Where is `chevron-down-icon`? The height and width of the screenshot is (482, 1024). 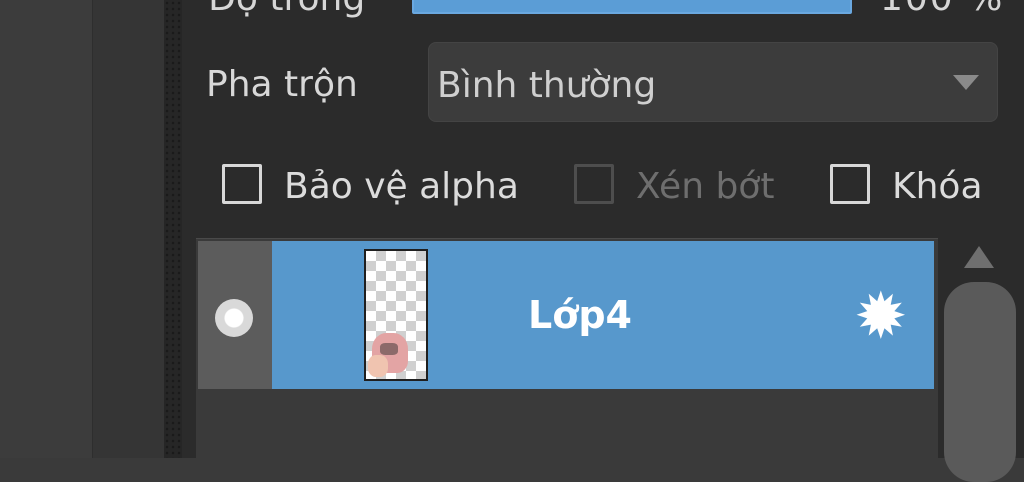 chevron-down-icon is located at coordinates (966, 82).